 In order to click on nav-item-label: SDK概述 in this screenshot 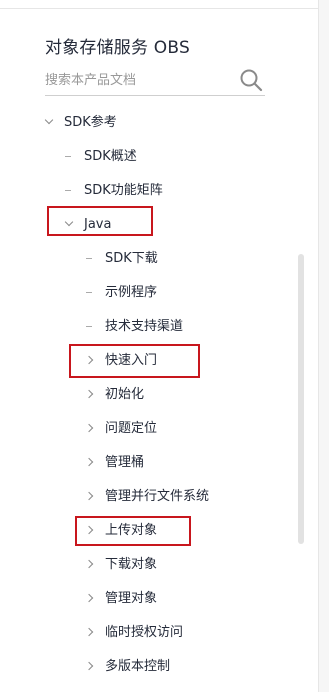, I will do `click(110, 156)`.